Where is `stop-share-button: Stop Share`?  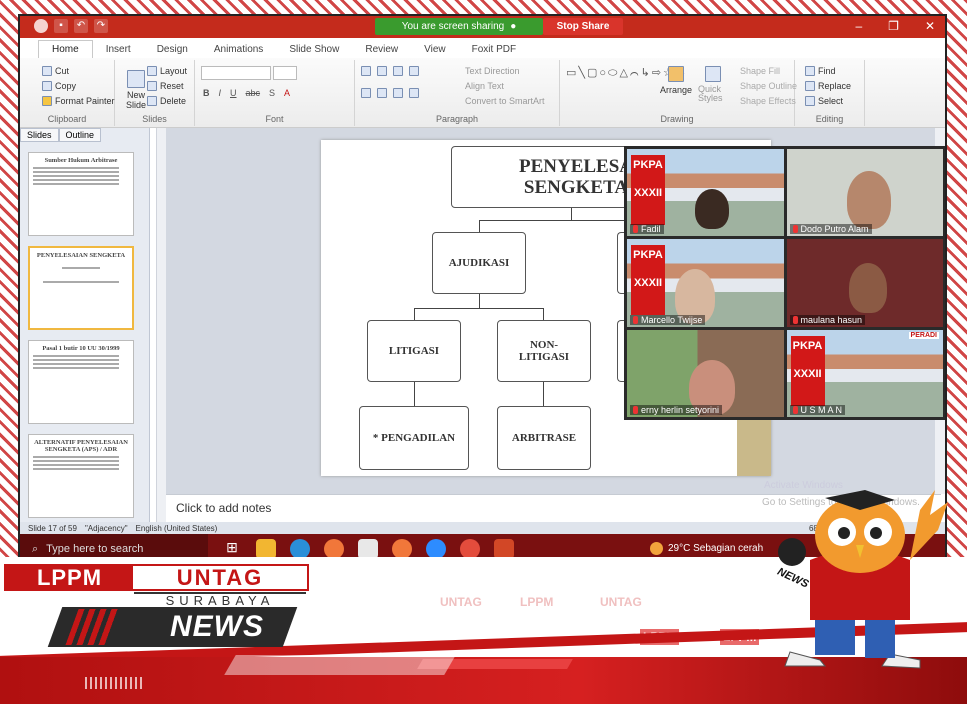 stop-share-button: Stop Share is located at coordinates (583, 26).